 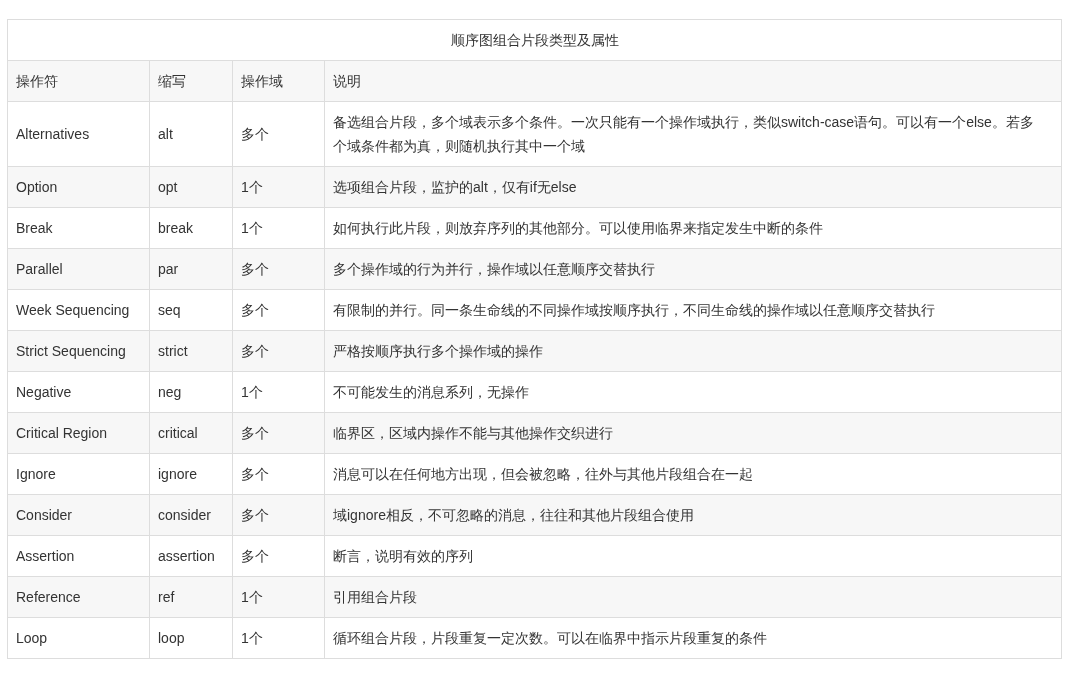 I want to click on table-cell: 消息可以在任何地方出现，但会被忽略，往外与其他片段组合在一起, so click(x=693, y=474).